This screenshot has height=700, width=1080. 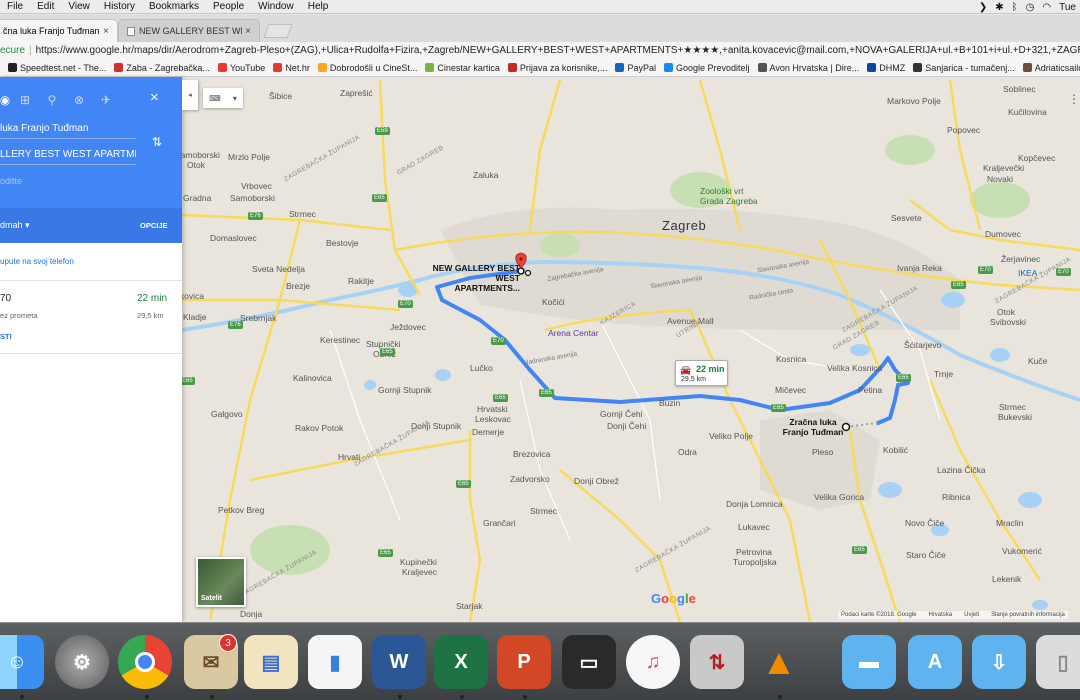 I want to click on bookmark-item: Net.hr, so click(x=291, y=68).